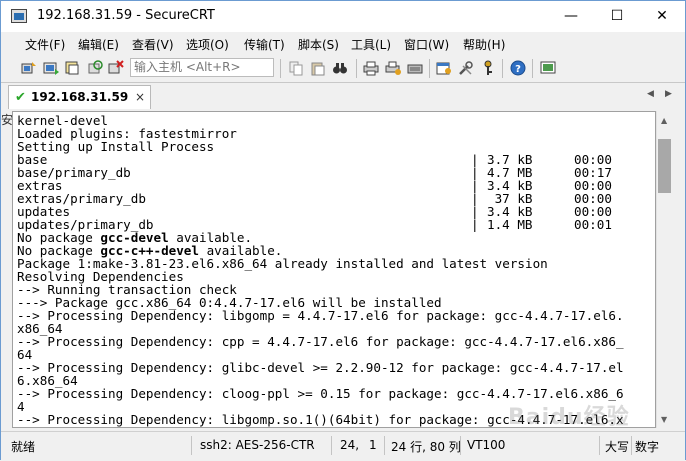 Image resolution: width=686 pixels, height=461 pixels. Describe the element at coordinates (45, 44) in the screenshot. I see `menu-file: 文件(F)` at that location.